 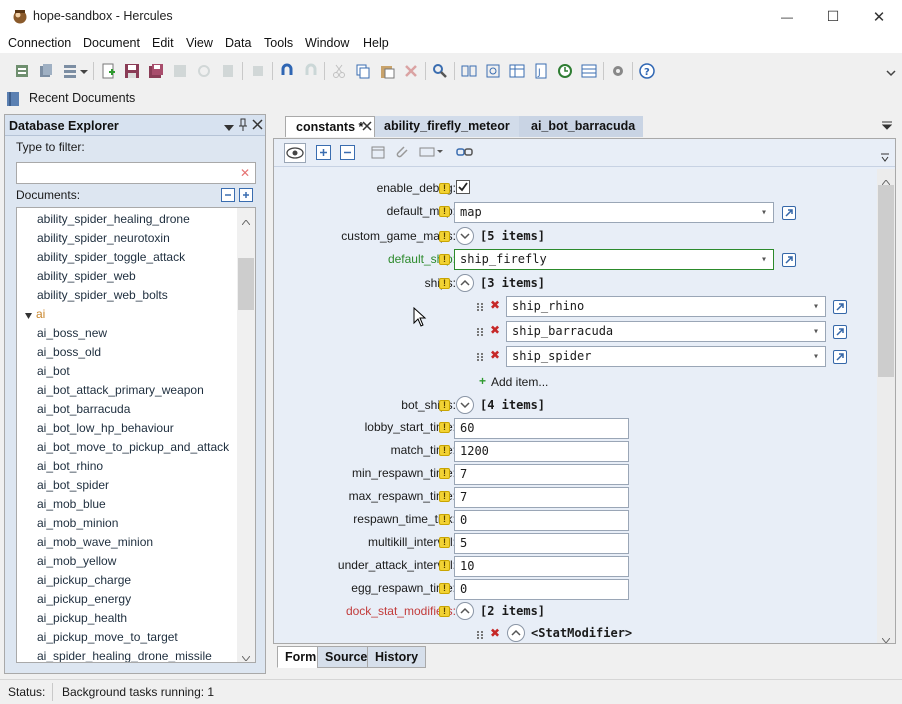 What do you see at coordinates (879, 16) in the screenshot?
I see `close-button: ✕` at bounding box center [879, 16].